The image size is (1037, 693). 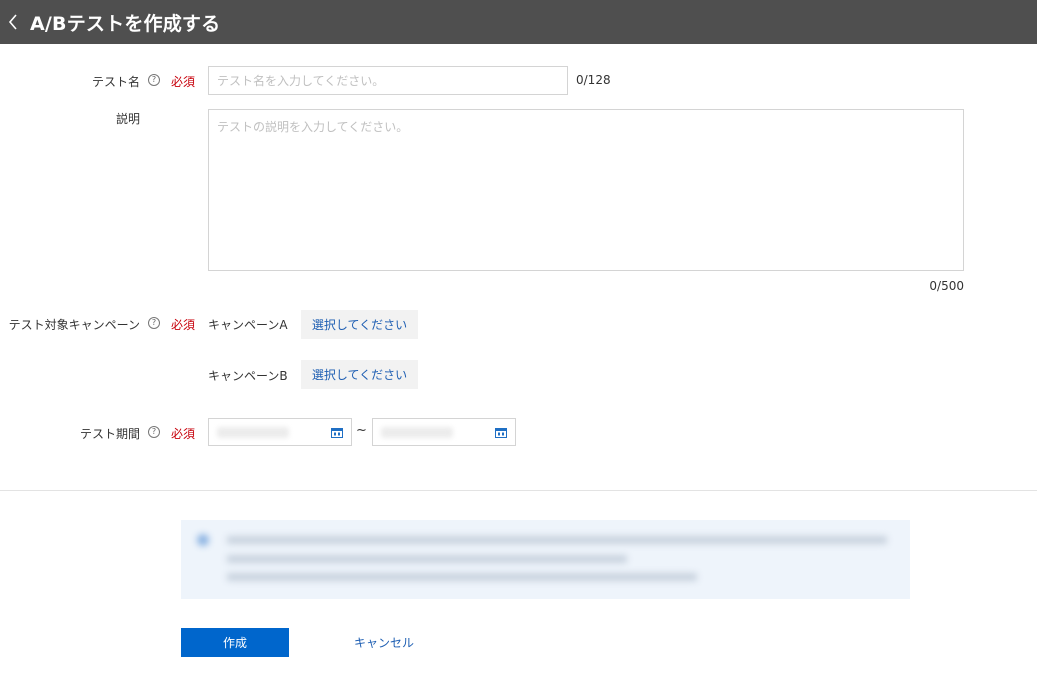 What do you see at coordinates (109, 434) in the screenshot?
I see `period-label: テスト期間` at bounding box center [109, 434].